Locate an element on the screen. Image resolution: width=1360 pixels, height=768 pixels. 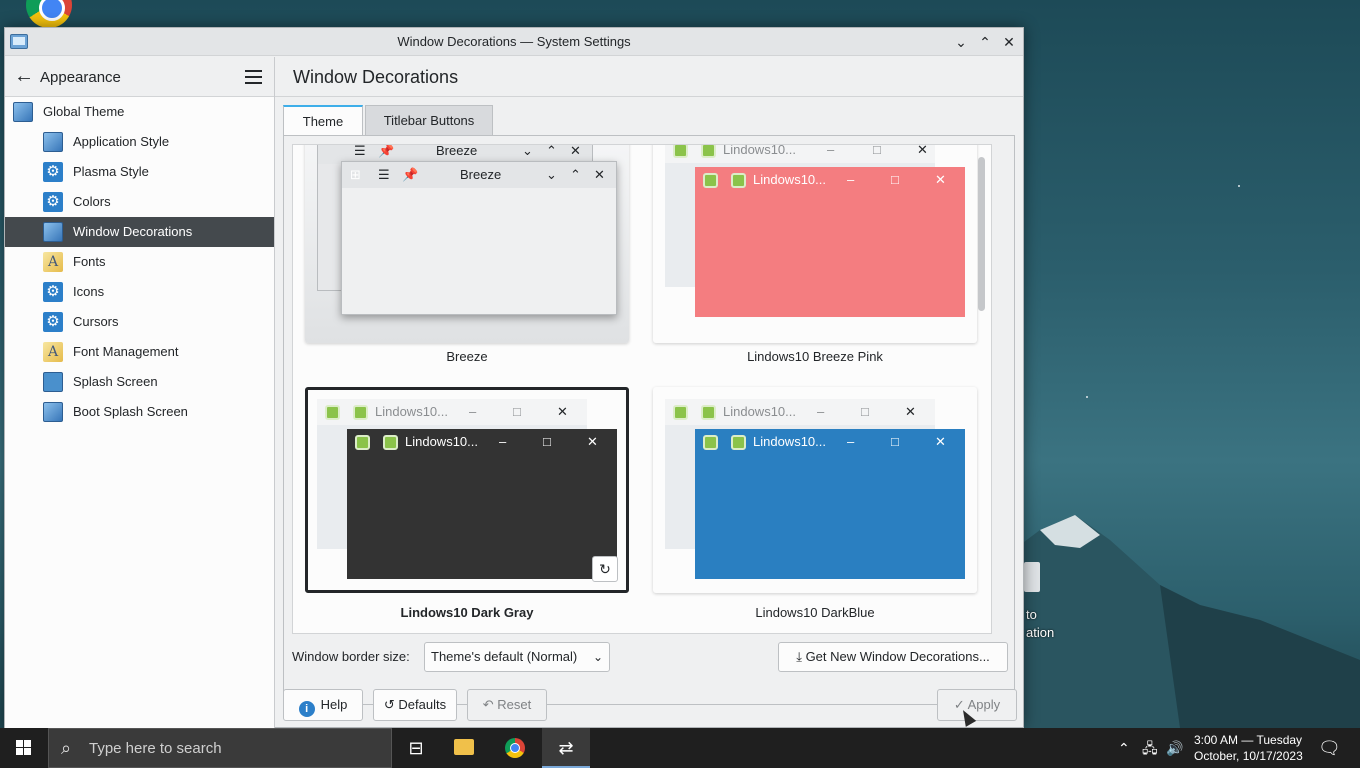
help-label: Help is located at coordinates (334, 704).